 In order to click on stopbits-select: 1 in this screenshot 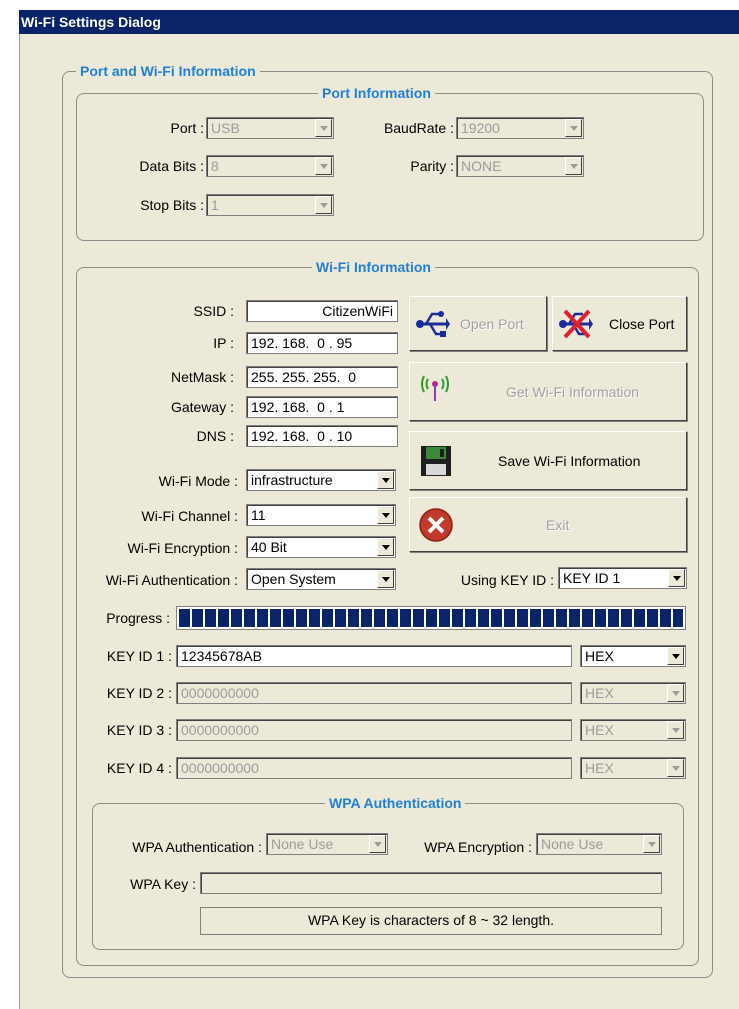, I will do `click(270, 205)`.